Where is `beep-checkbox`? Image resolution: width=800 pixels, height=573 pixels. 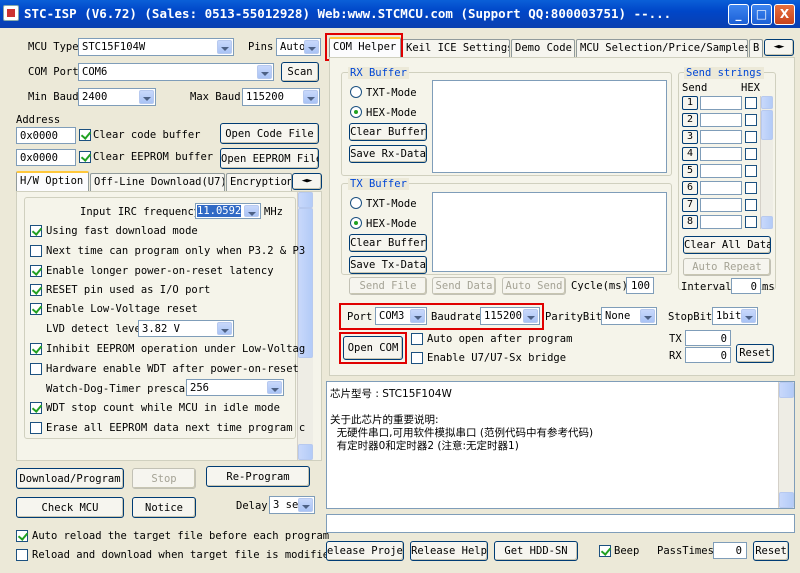 beep-checkbox is located at coordinates (605, 551).